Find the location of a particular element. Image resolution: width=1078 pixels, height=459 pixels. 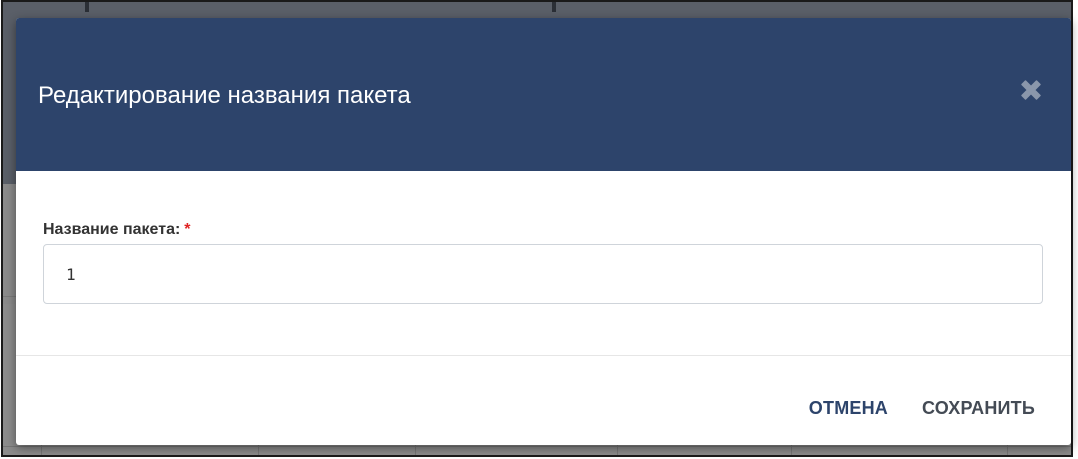

close-button is located at coordinates (1031, 90).